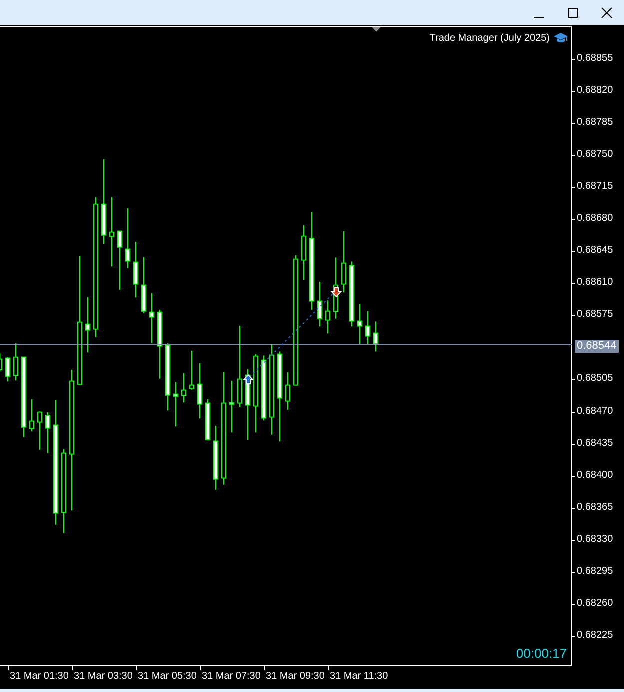 The image size is (624, 692). Describe the element at coordinates (541, 653) in the screenshot. I see `countdown-timer: 00:00:17` at that location.